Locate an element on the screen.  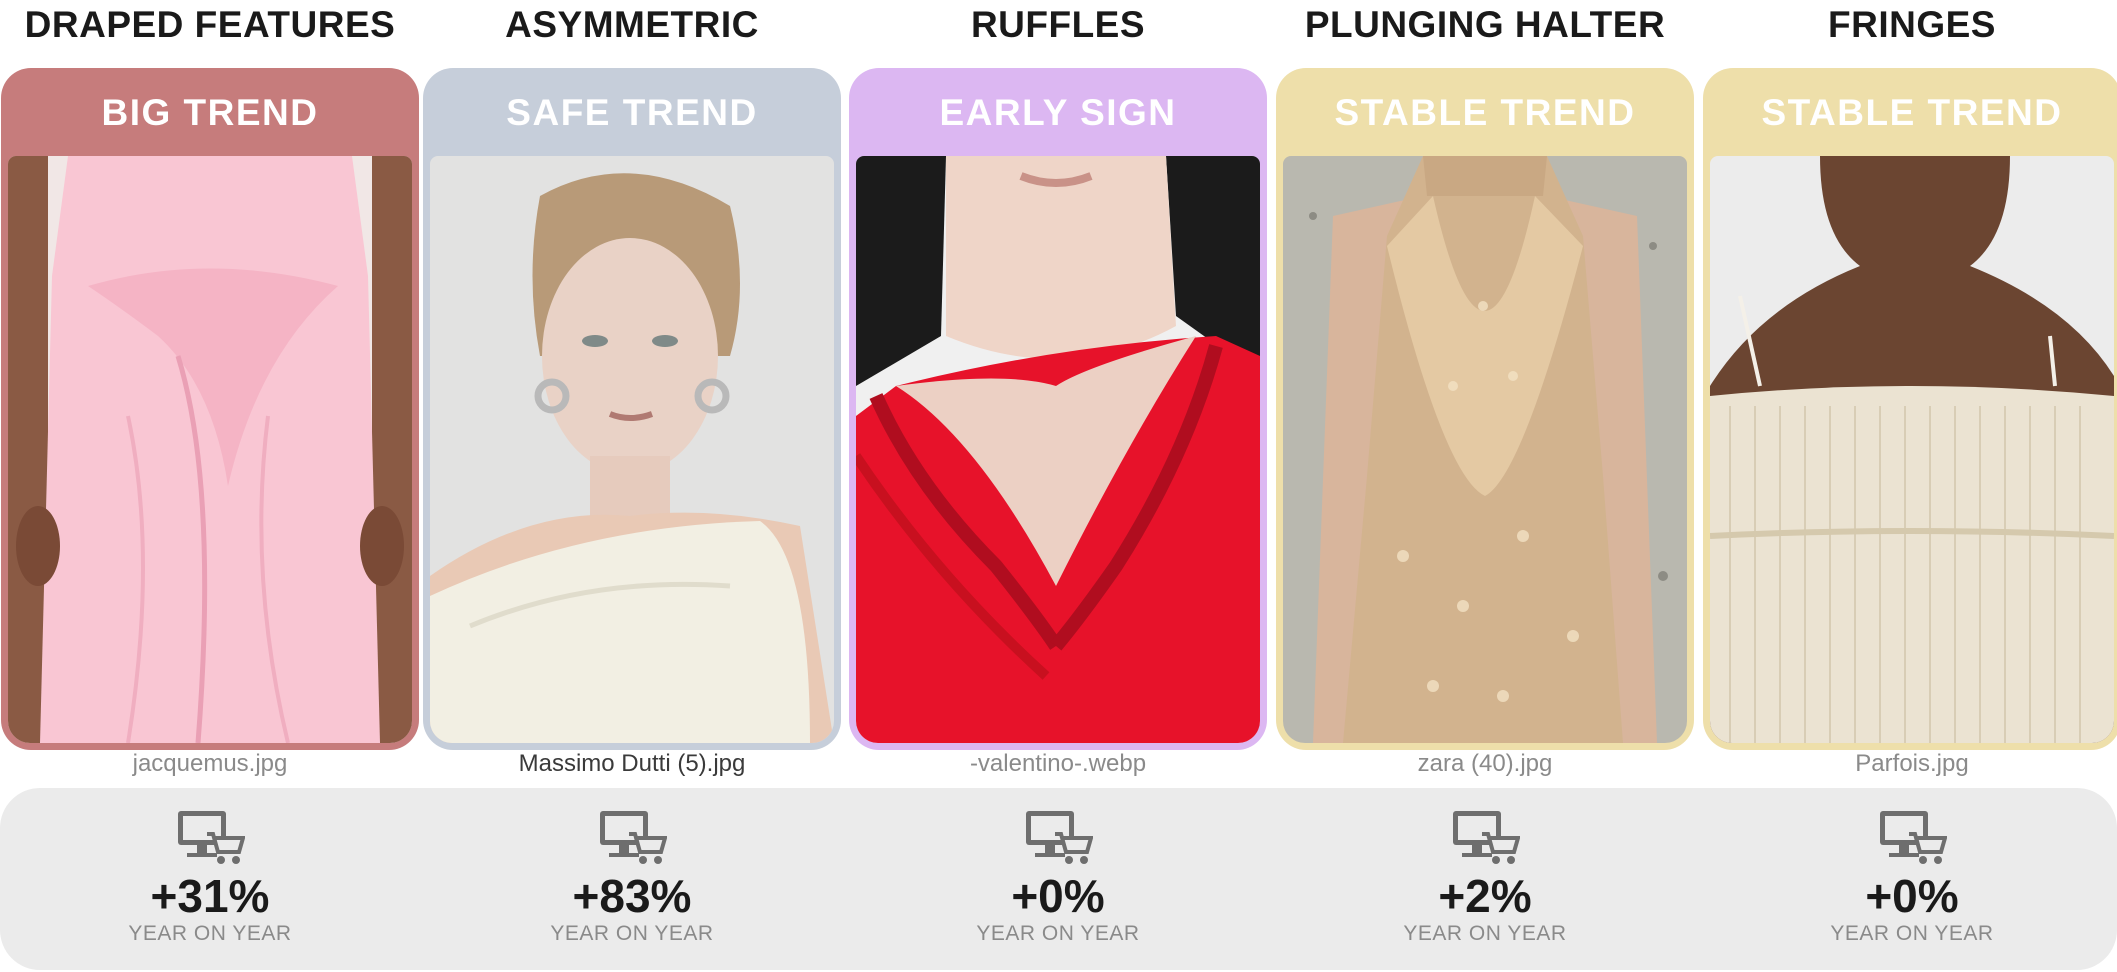
yoy-change: +83% is located at coordinates (632, 896).